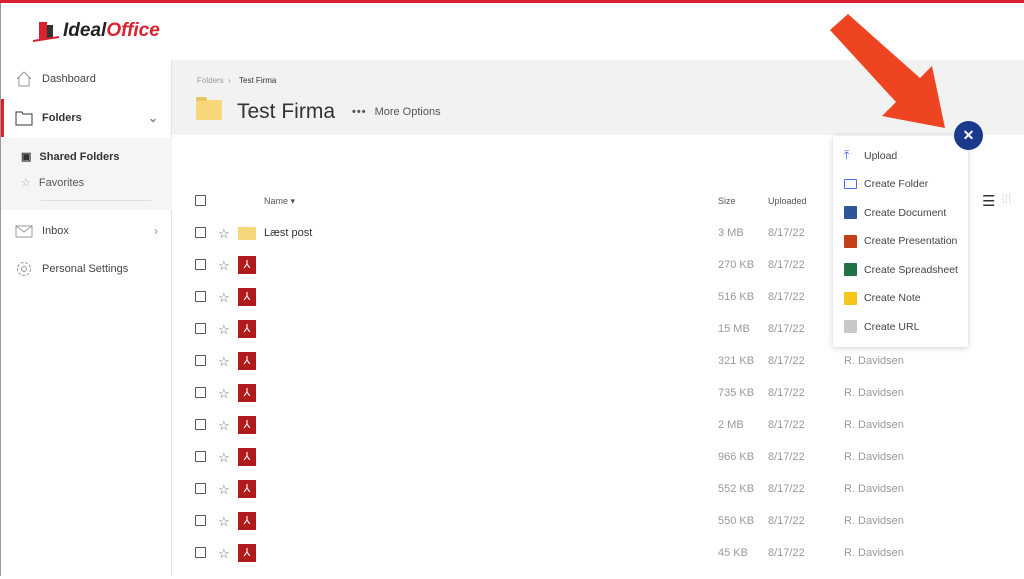 This screenshot has width=1024, height=579. I want to click on file-size: 270 KB, so click(736, 265).